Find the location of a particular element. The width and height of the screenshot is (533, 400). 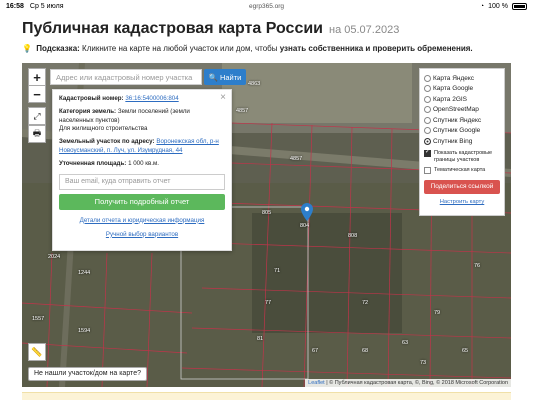

map-marker-icon is located at coordinates (307, 212).